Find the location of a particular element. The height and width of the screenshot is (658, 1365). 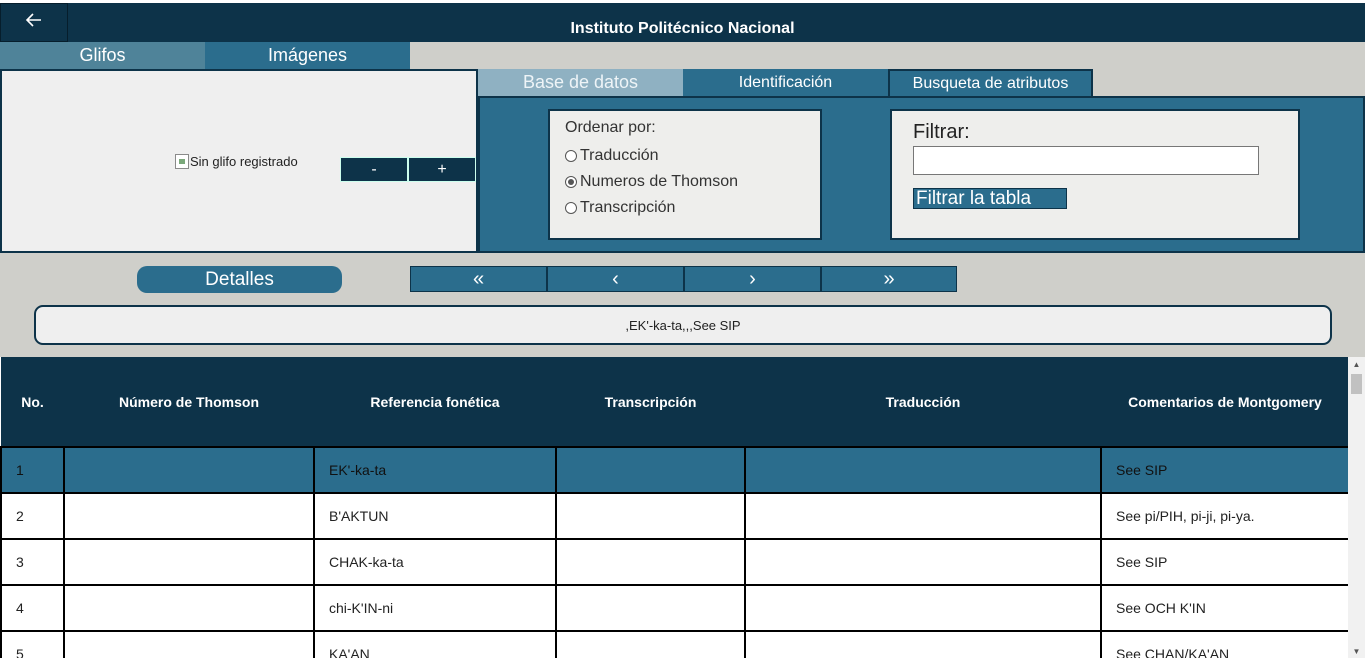

table-cell: chi-K'IN-ni is located at coordinates (435, 608).